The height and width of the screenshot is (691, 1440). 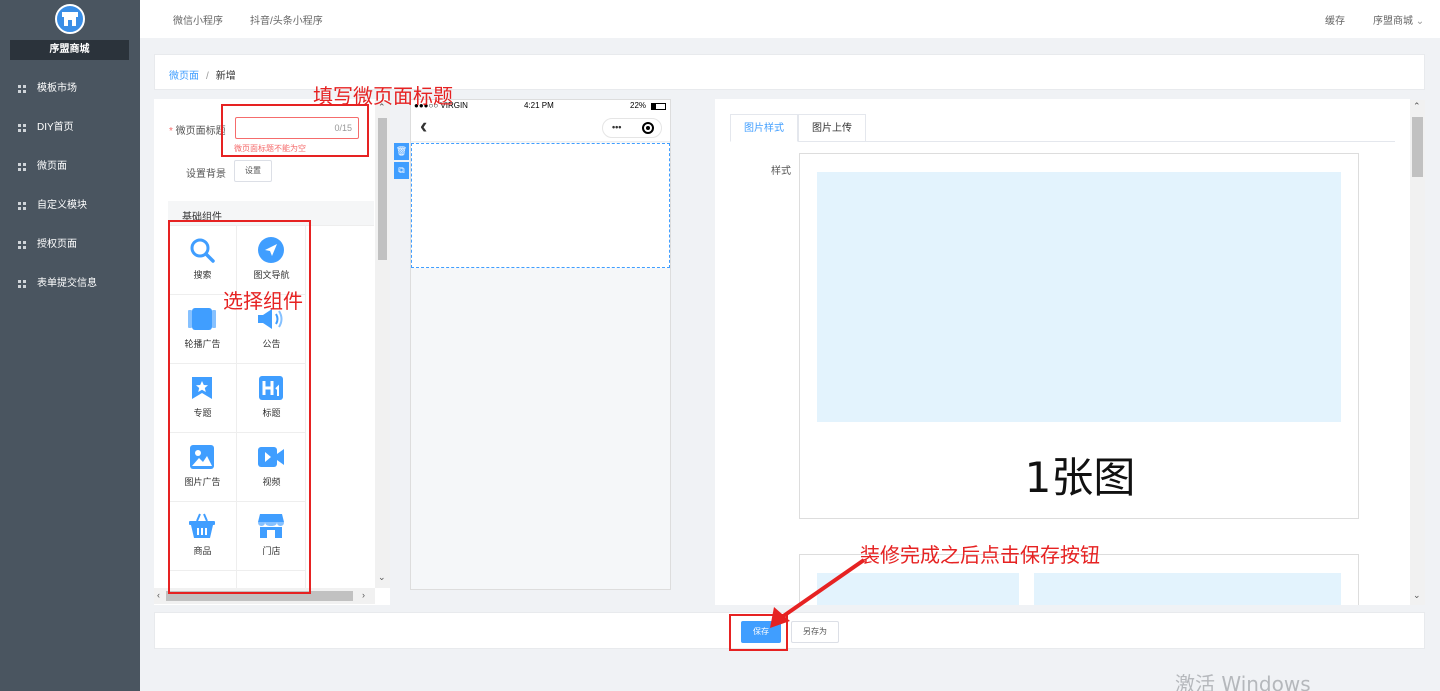 I want to click on sidebar-item-custom-module: 自定义模块, so click(x=70, y=206).